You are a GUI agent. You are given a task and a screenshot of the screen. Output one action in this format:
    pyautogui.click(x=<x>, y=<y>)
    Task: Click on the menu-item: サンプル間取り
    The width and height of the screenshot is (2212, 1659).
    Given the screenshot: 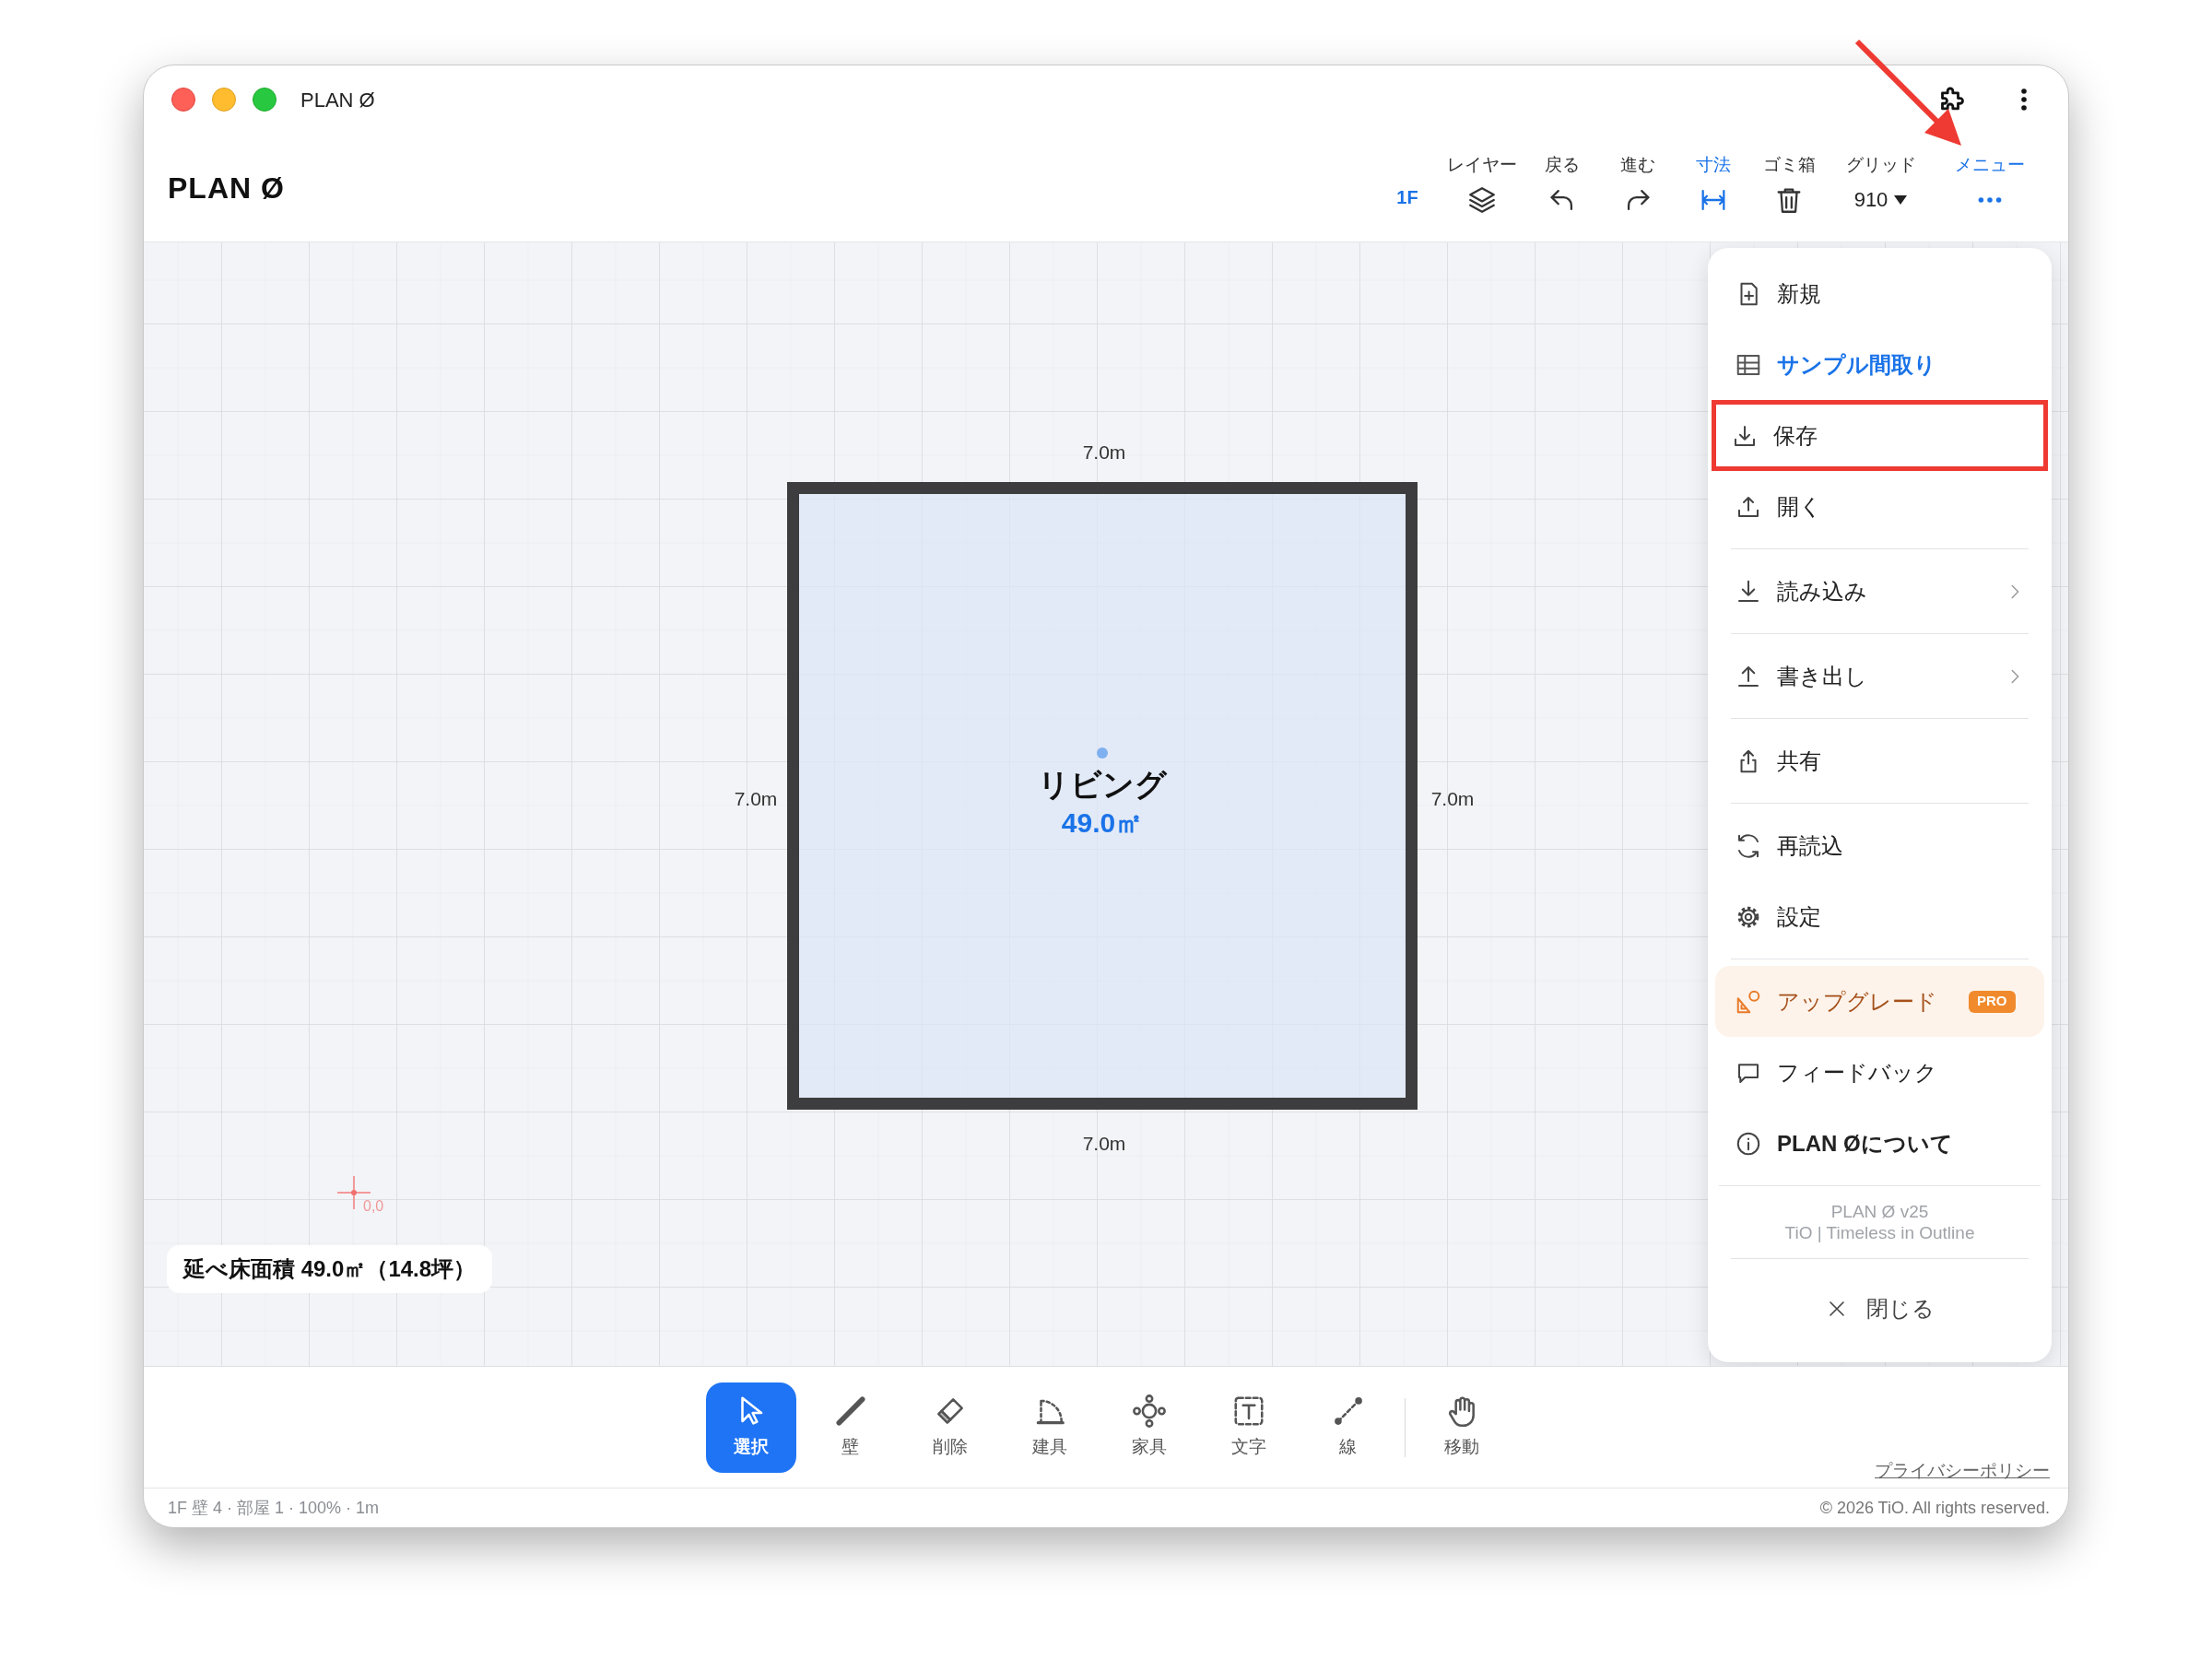 What is the action you would take?
    pyautogui.click(x=1879, y=364)
    